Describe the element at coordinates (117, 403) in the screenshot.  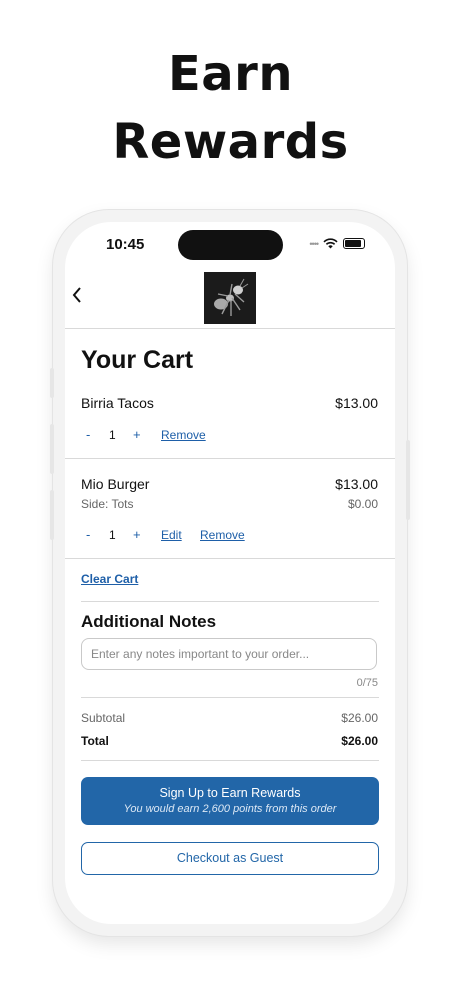
I see `cart-item-name: Birria Tacos` at that location.